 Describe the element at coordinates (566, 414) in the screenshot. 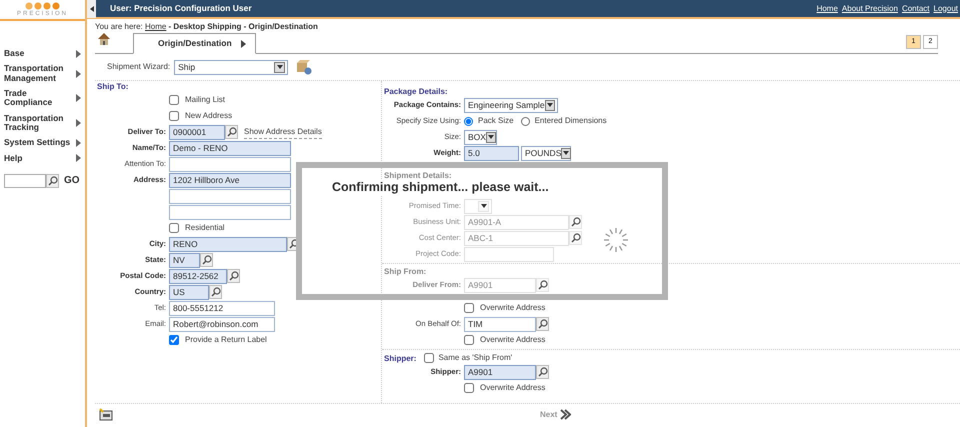

I see `double-chevron-icon` at that location.